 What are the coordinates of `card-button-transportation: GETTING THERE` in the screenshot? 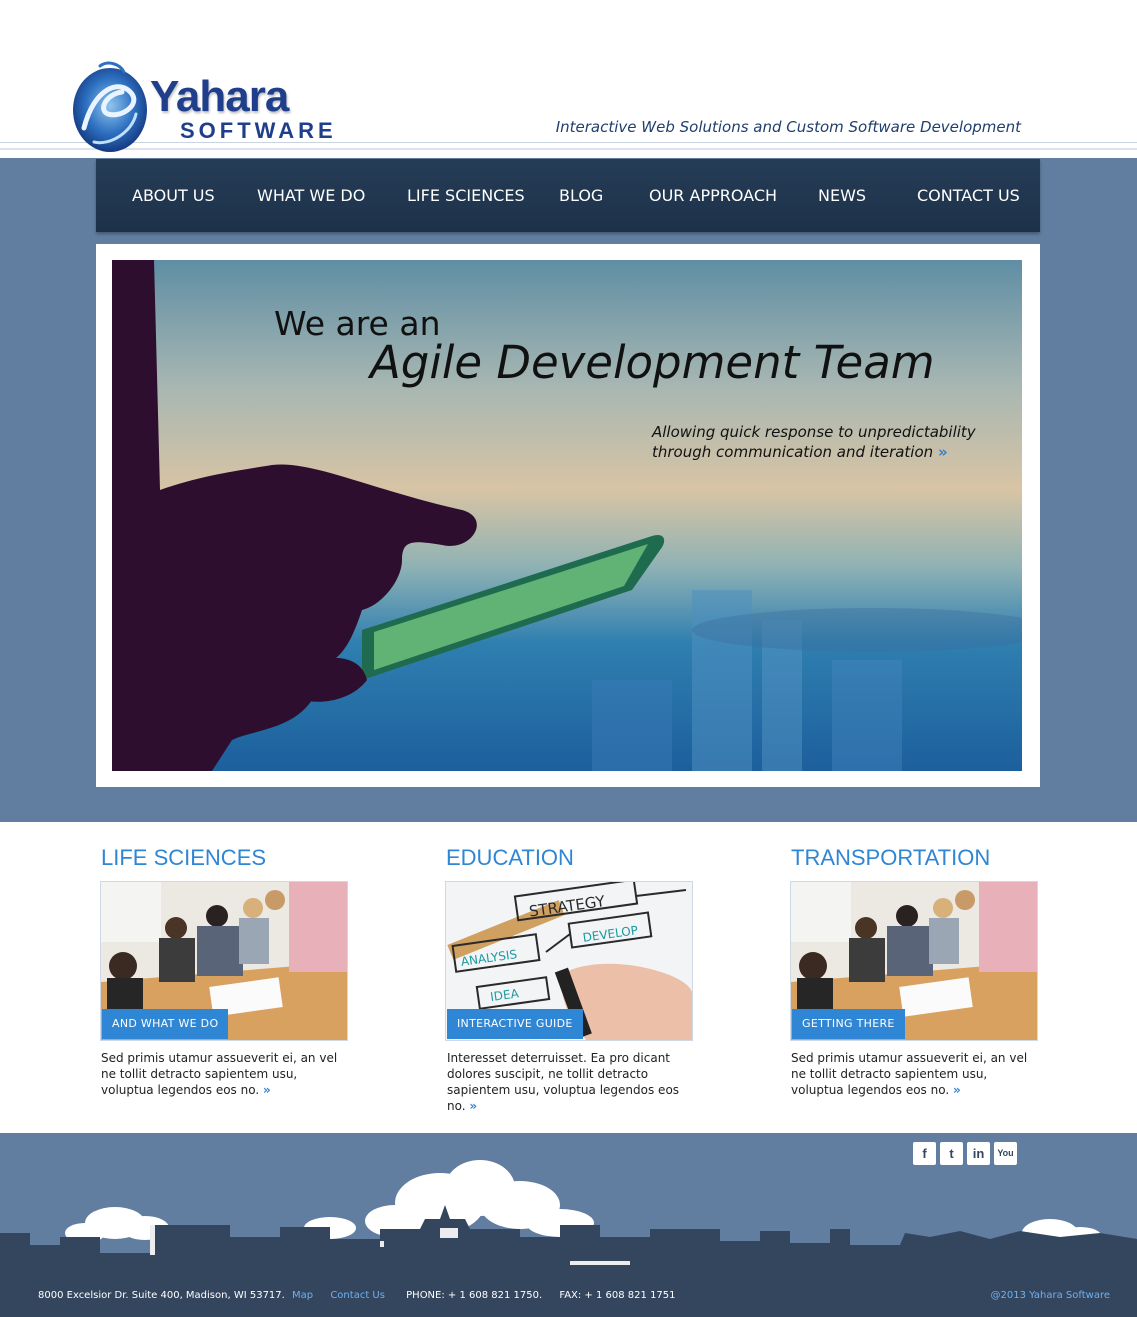 It's located at (848, 1024).